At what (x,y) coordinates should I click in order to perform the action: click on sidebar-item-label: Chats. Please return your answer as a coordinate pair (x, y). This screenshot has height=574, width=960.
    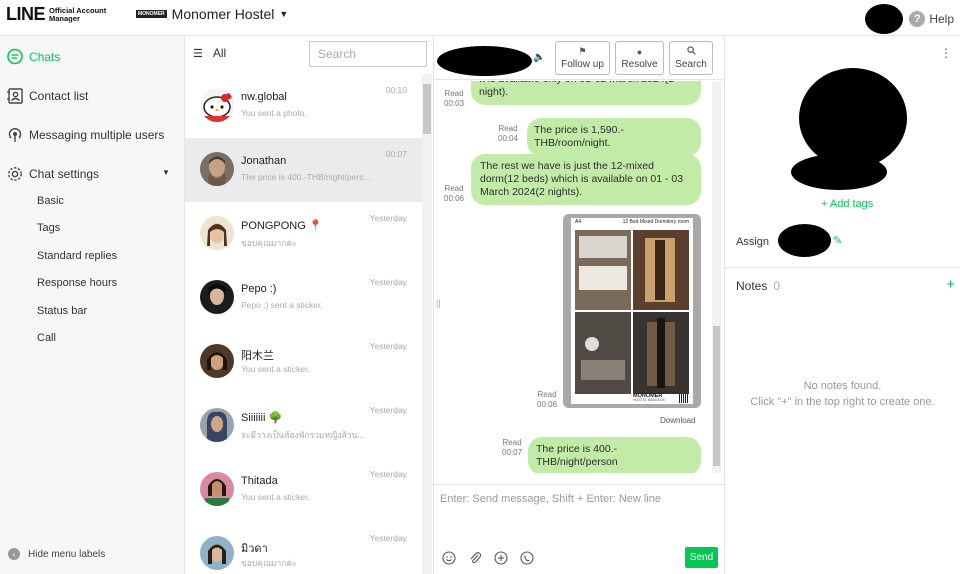
    Looking at the image, I should click on (45, 57).